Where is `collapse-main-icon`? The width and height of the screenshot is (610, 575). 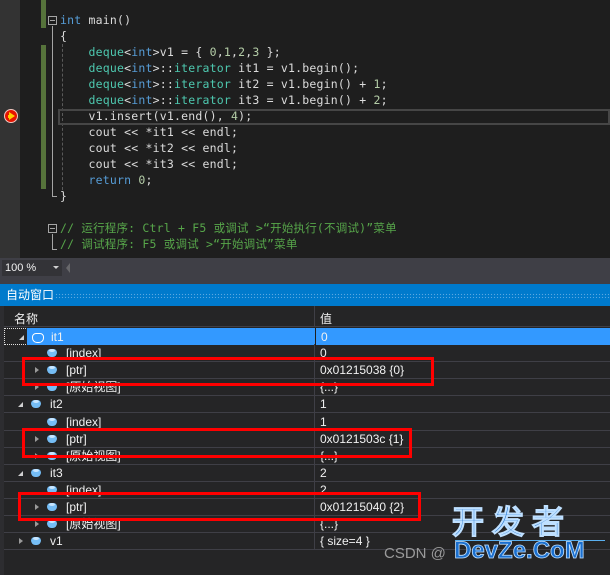 collapse-main-icon is located at coordinates (52, 20).